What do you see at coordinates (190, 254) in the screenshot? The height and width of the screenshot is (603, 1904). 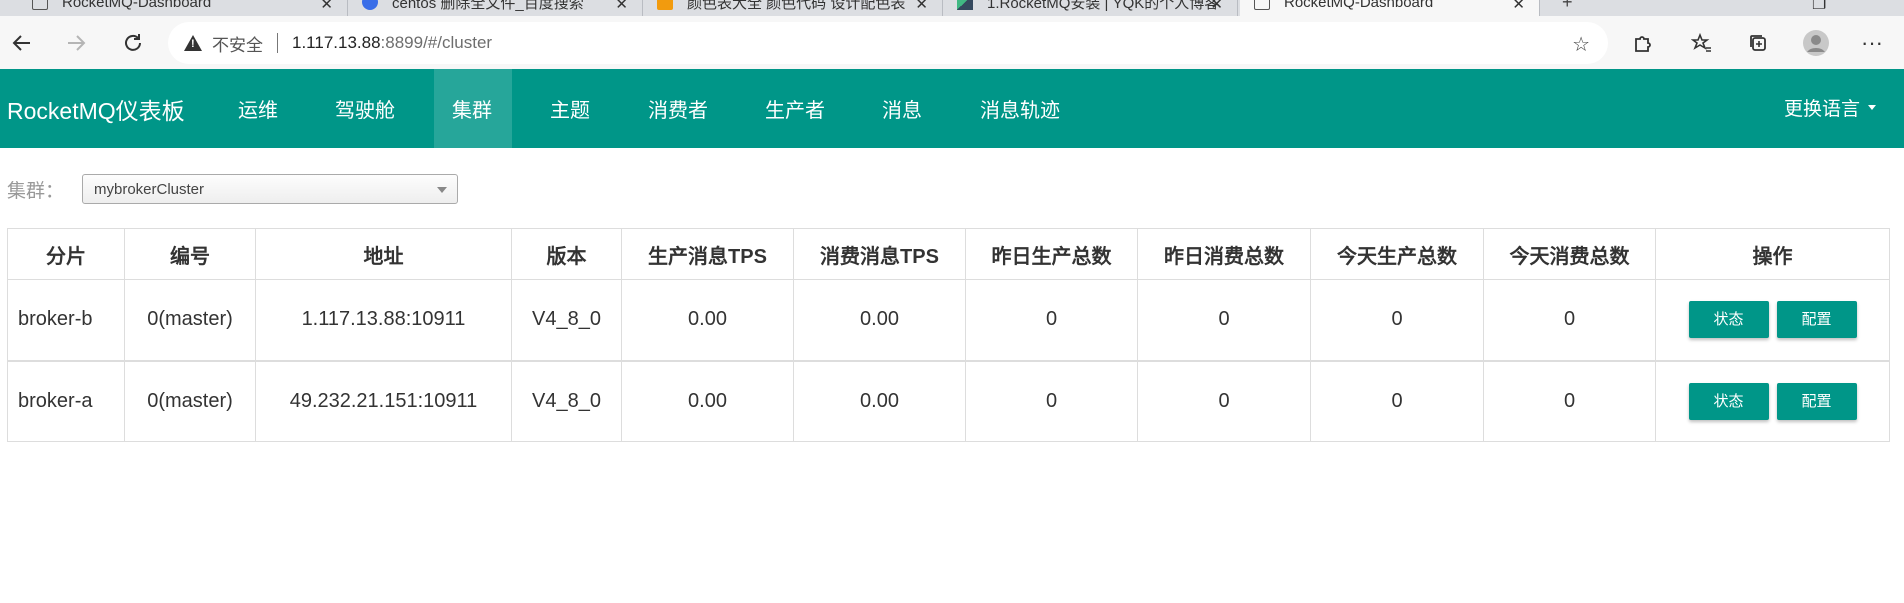 I see `column-header: 编号` at bounding box center [190, 254].